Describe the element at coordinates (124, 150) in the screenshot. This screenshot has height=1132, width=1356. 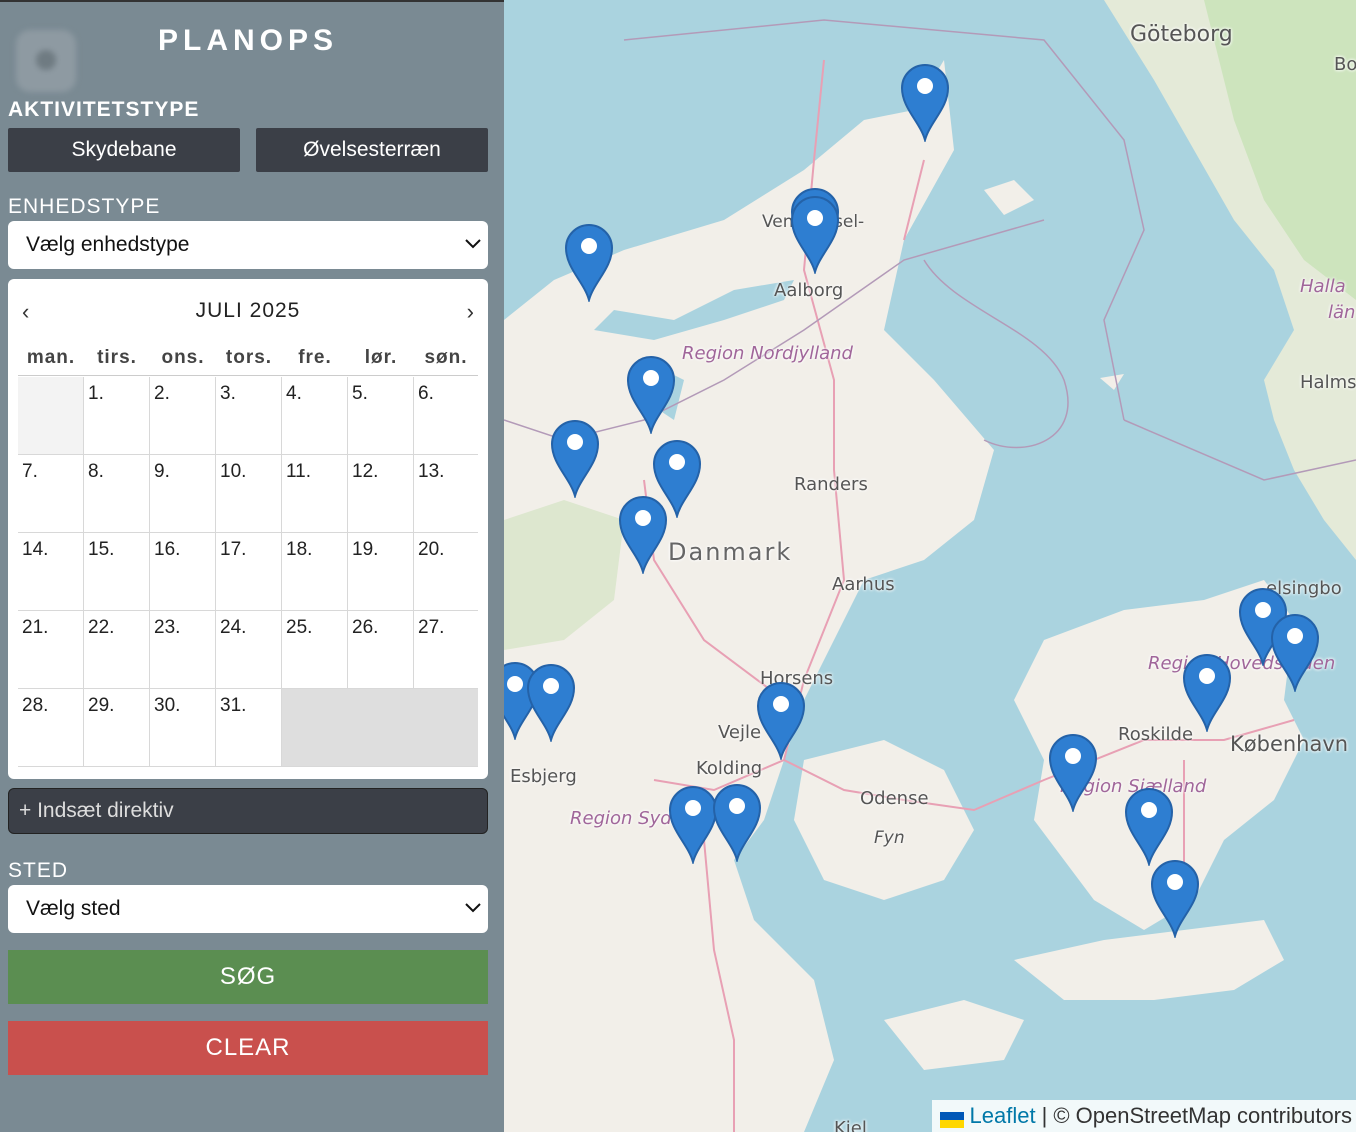
I see `activity-shooting-range-button: Skydebane` at that location.